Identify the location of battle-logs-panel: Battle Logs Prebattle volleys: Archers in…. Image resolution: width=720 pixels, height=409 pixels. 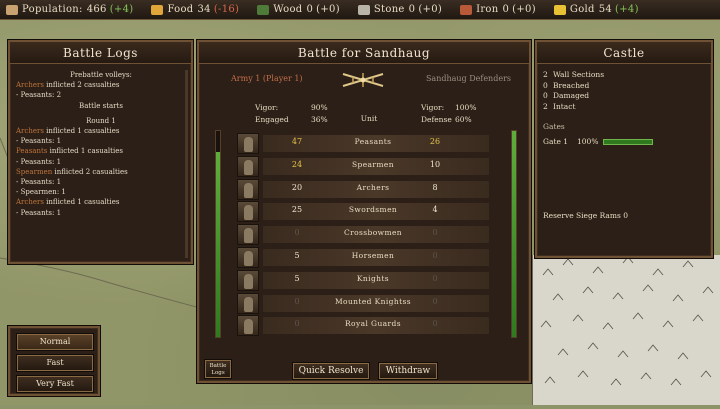
(100, 152).